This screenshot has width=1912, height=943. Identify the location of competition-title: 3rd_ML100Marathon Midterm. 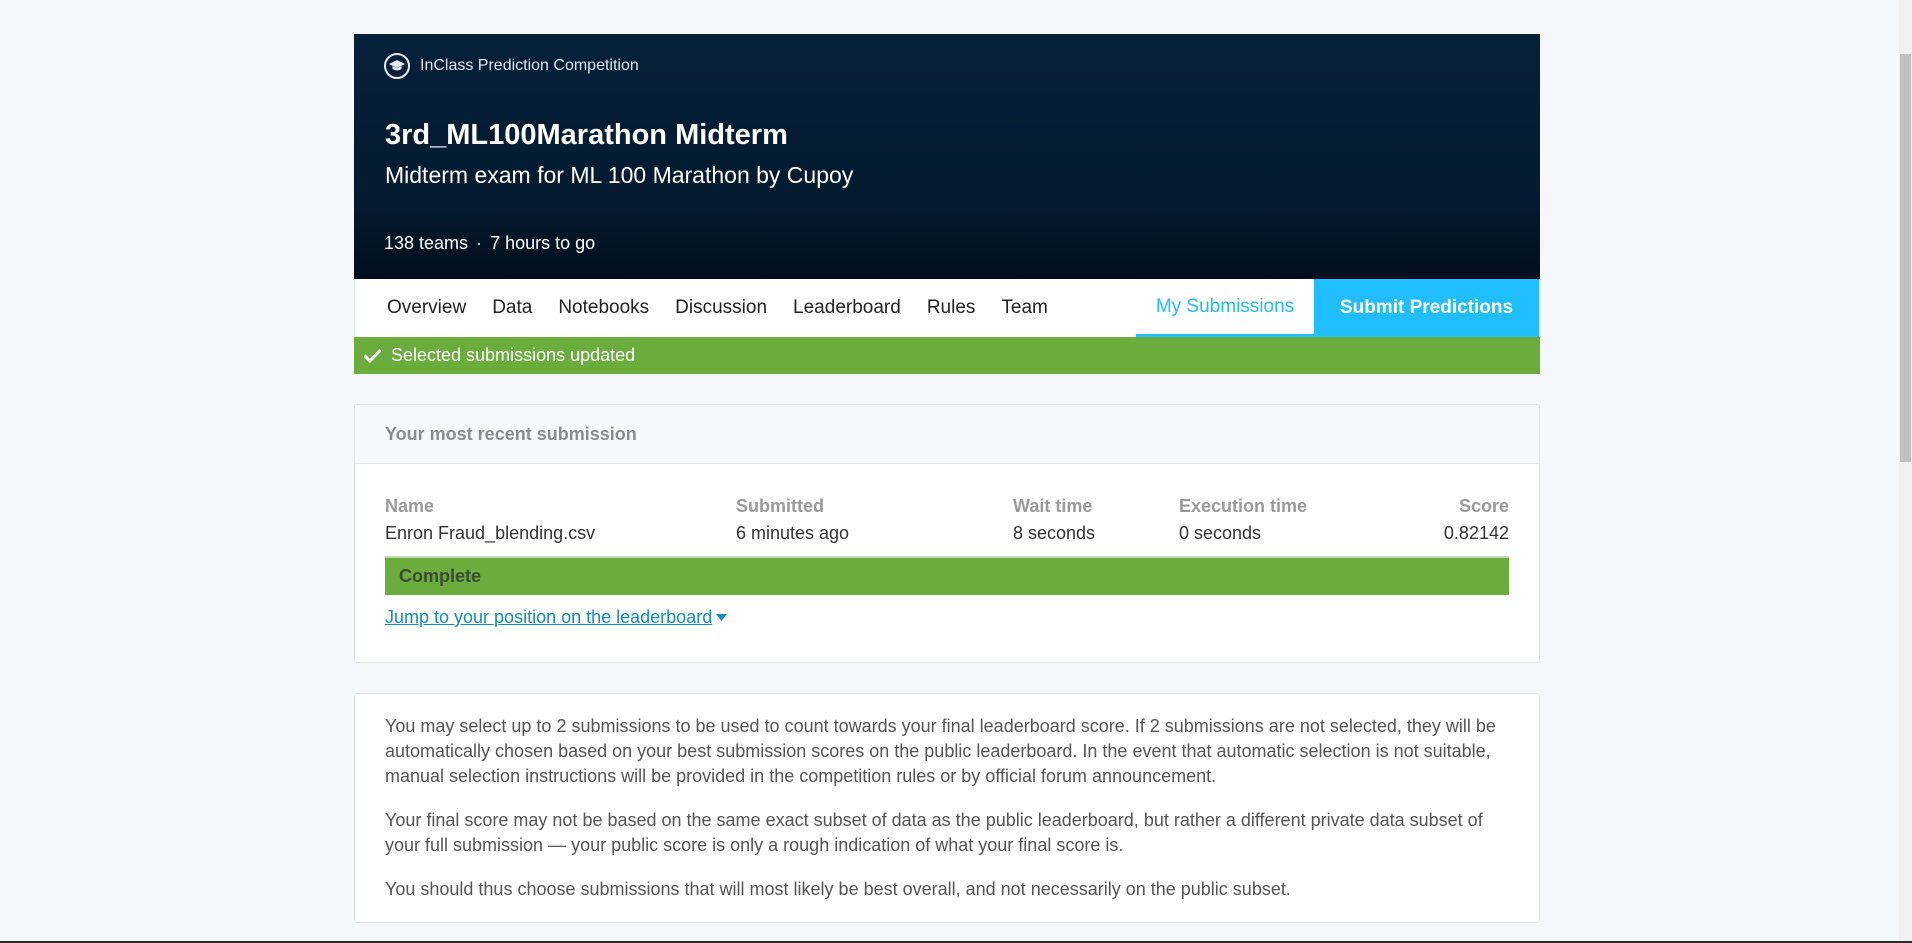
(586, 135).